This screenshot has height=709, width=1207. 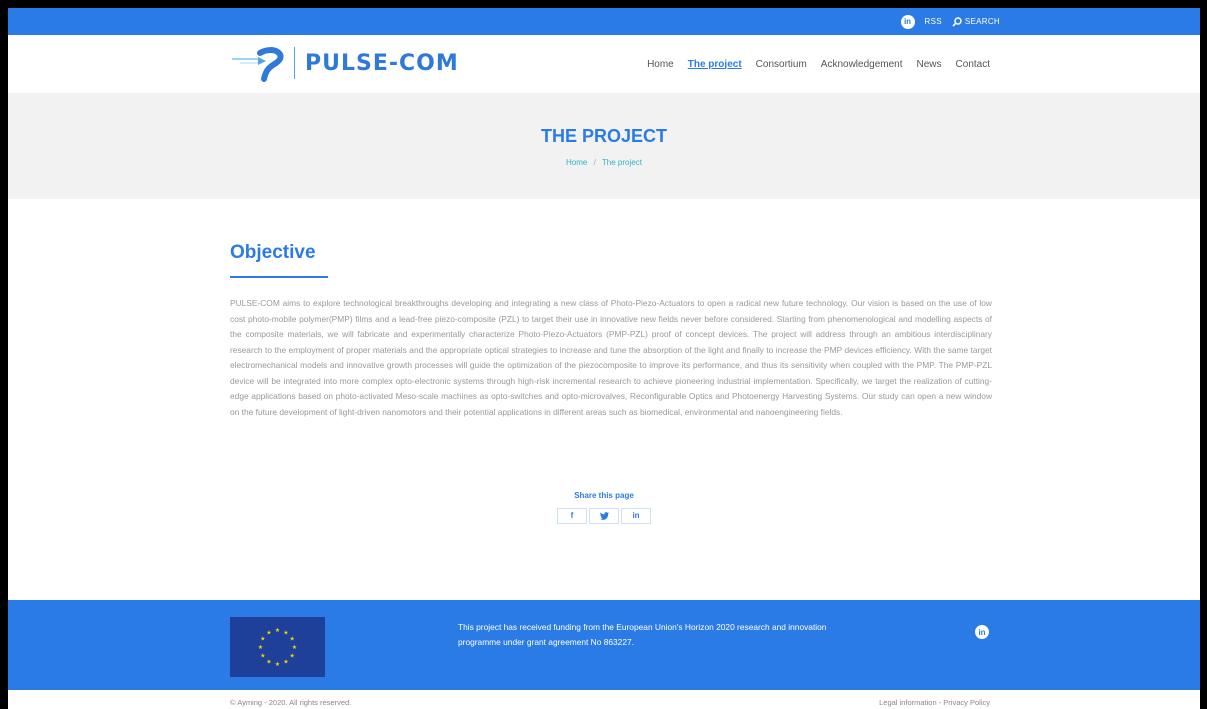 What do you see at coordinates (660, 64) in the screenshot?
I see `nav-home: Home` at bounding box center [660, 64].